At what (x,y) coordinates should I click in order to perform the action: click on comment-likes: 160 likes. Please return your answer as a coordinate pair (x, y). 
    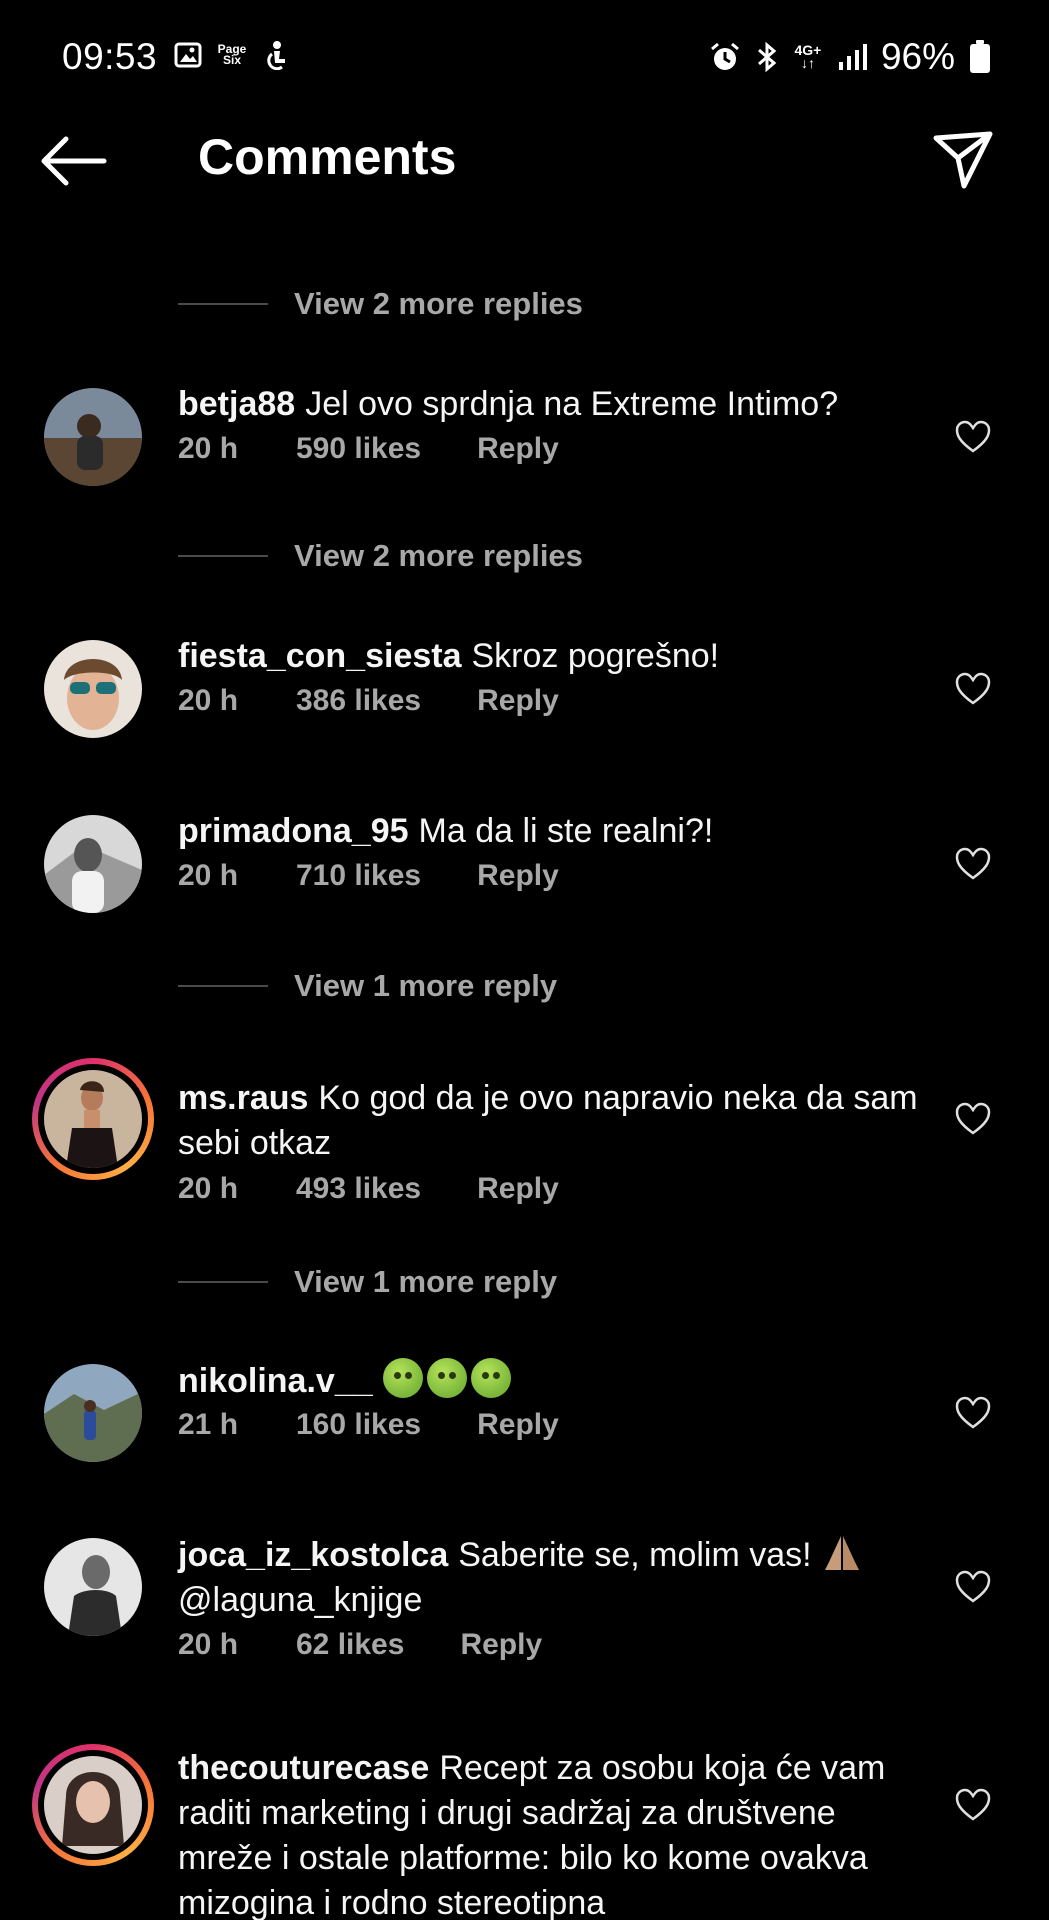
    Looking at the image, I should click on (358, 1425).